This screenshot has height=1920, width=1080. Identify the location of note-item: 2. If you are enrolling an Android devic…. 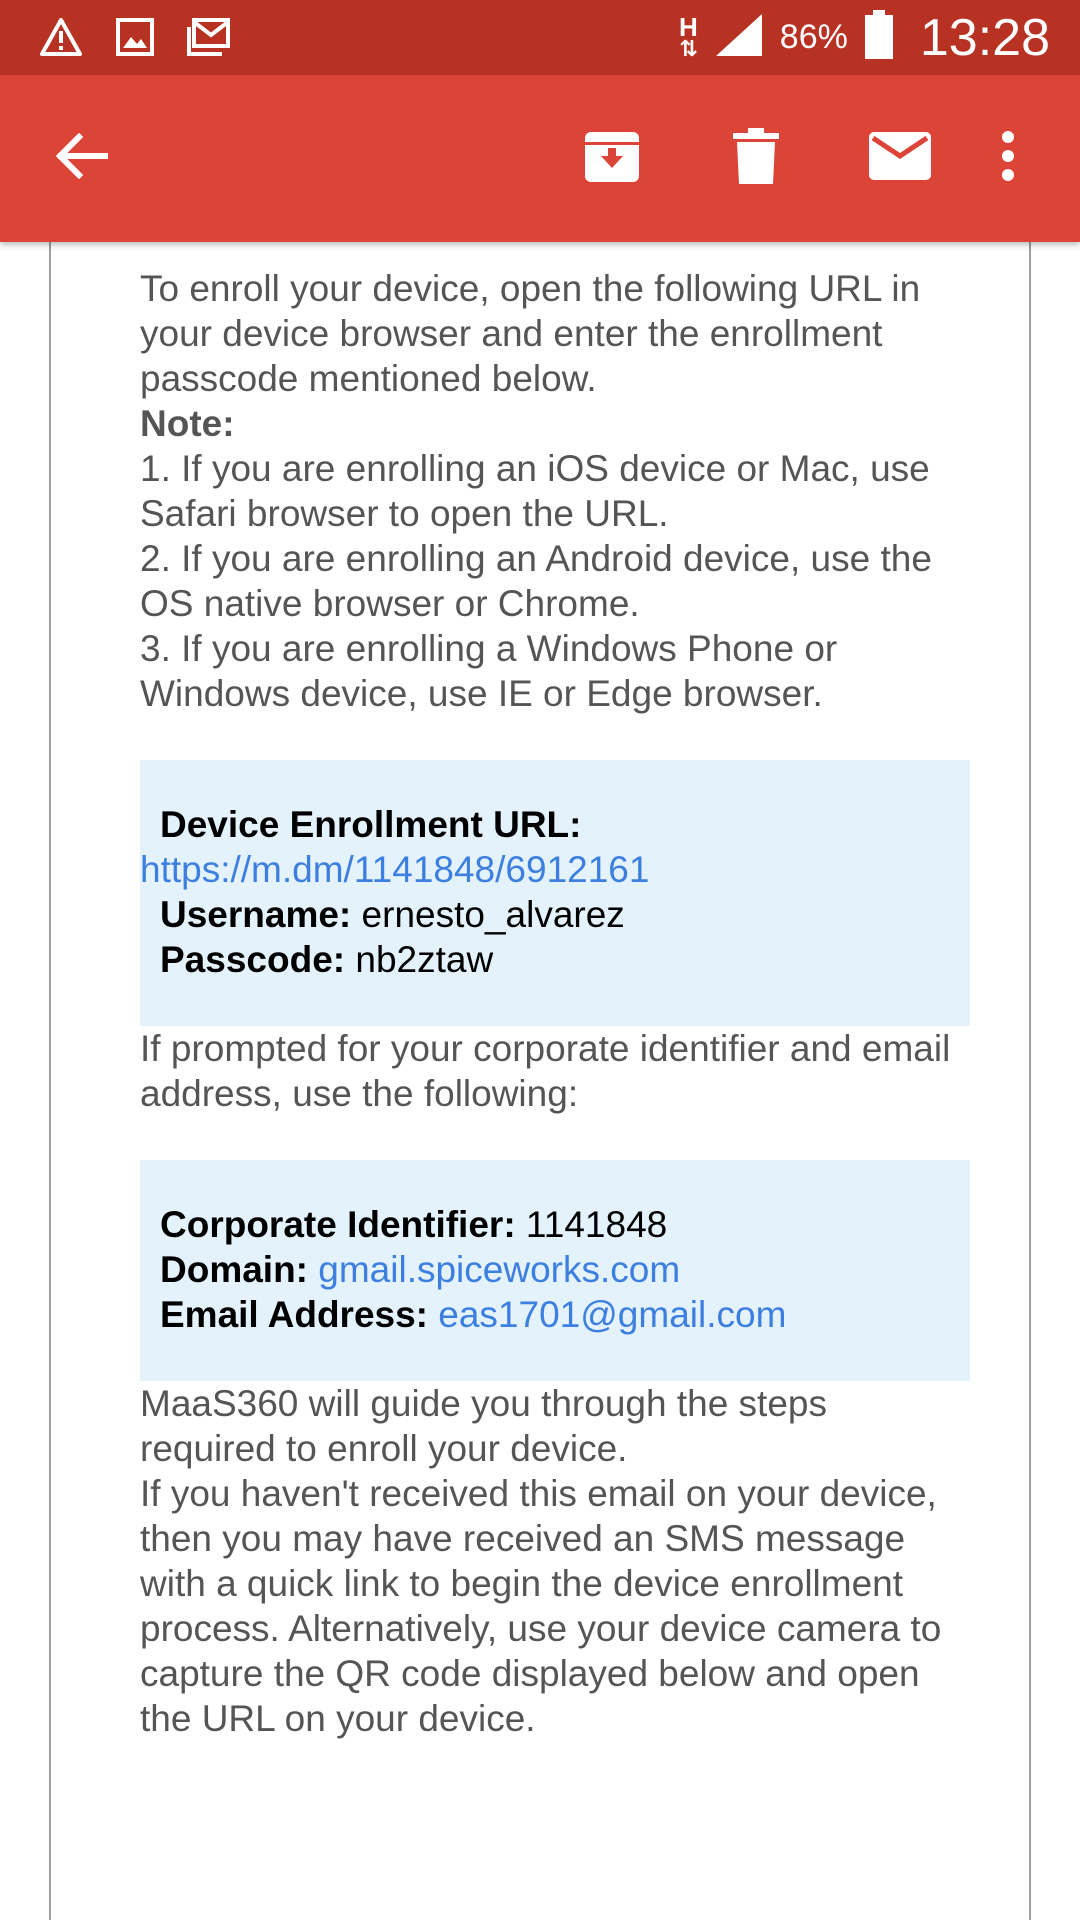
(536, 581).